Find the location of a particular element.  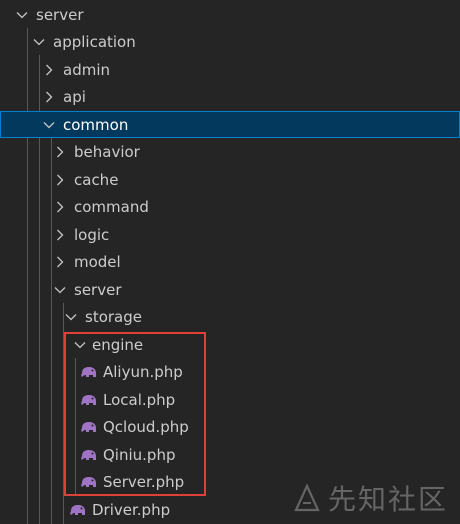

tree-folder-model: model is located at coordinates (230, 261).